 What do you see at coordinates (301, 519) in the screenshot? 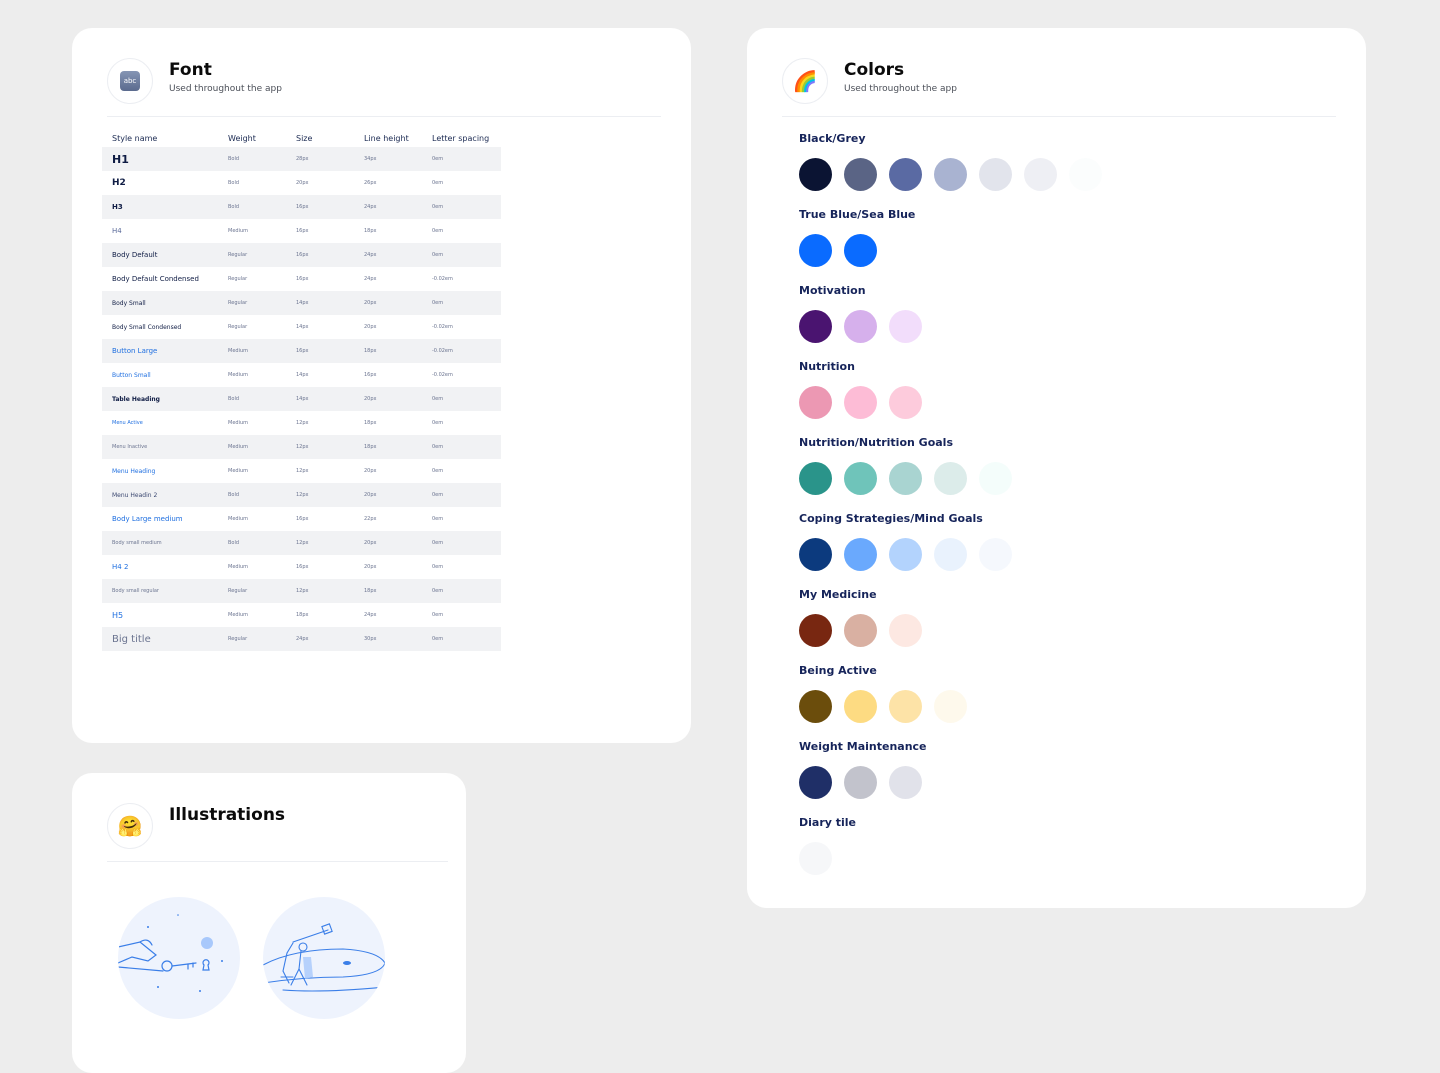
I see `table-row: Body Large medium Medium 16px 22px 0em` at bounding box center [301, 519].